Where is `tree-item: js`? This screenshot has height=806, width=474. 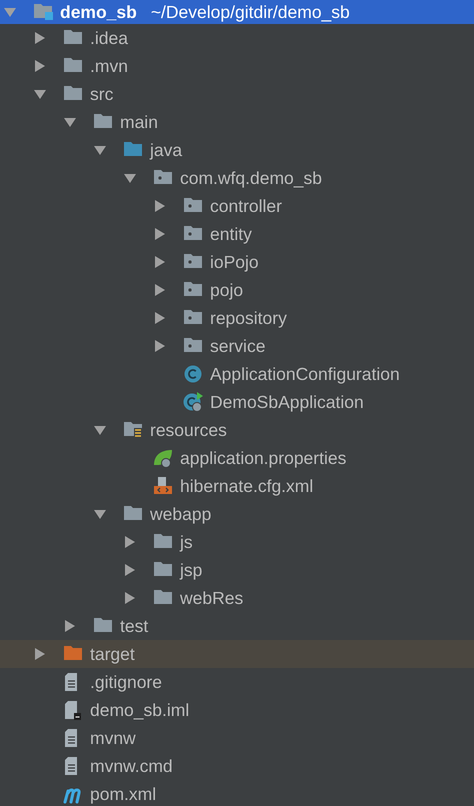
tree-item: js is located at coordinates (237, 542).